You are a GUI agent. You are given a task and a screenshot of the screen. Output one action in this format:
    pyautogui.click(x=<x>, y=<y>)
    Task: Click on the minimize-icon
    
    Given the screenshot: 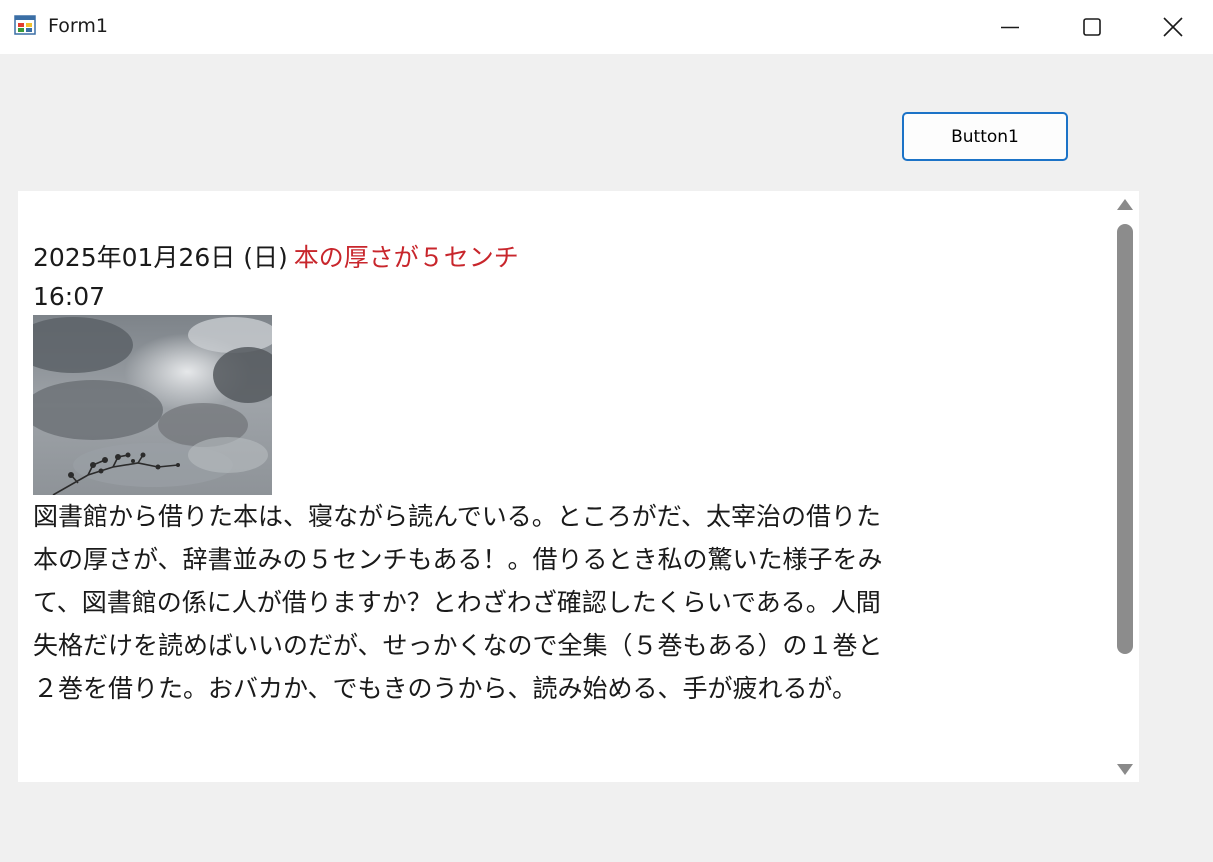 What is the action you would take?
    pyautogui.click(x=1010, y=27)
    